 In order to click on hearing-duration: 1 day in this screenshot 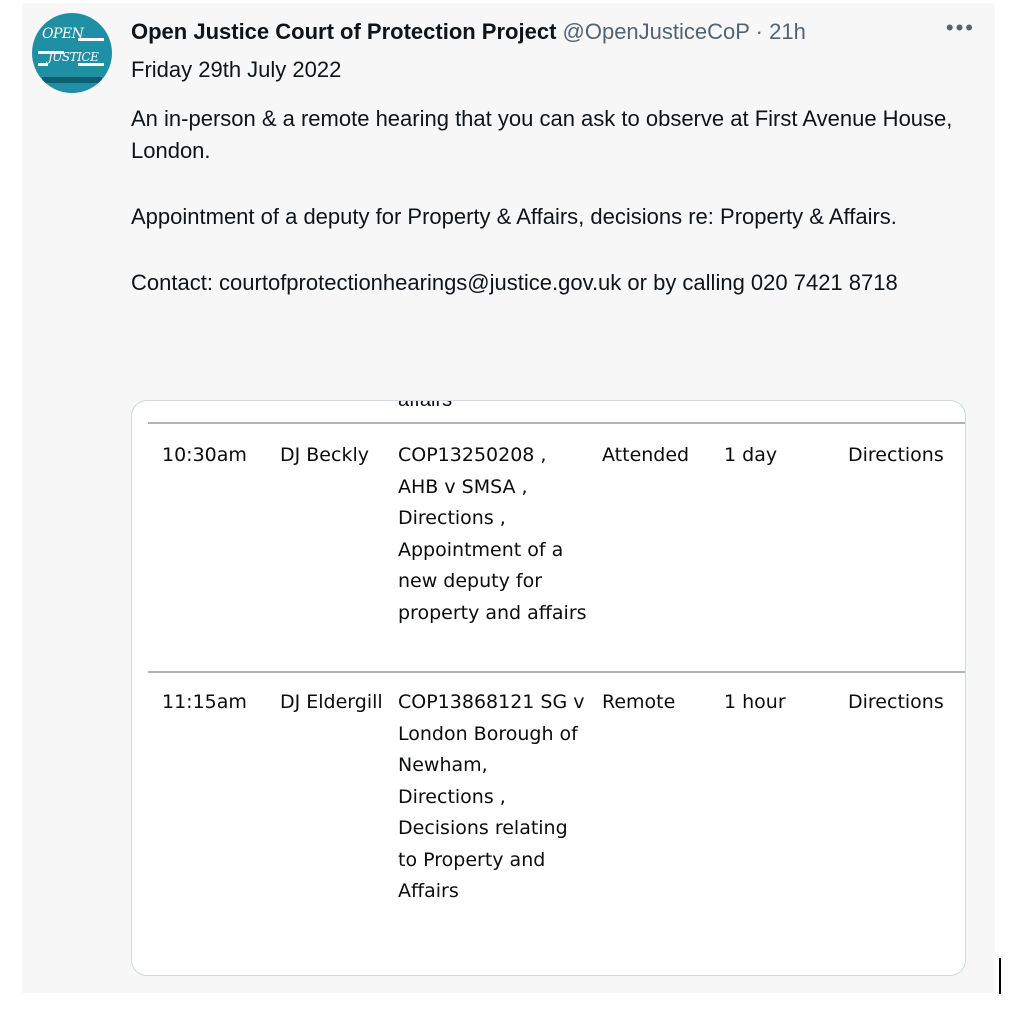, I will do `click(751, 455)`.